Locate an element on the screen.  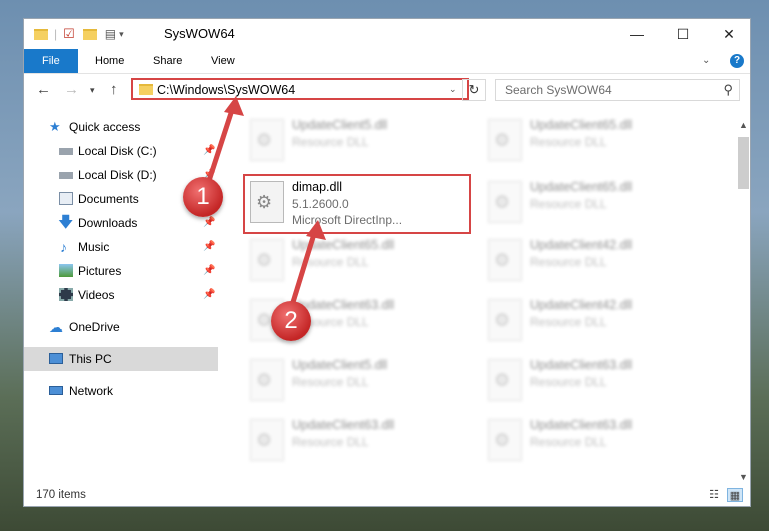
arrow-2-head is located at coordinates (316, 230).